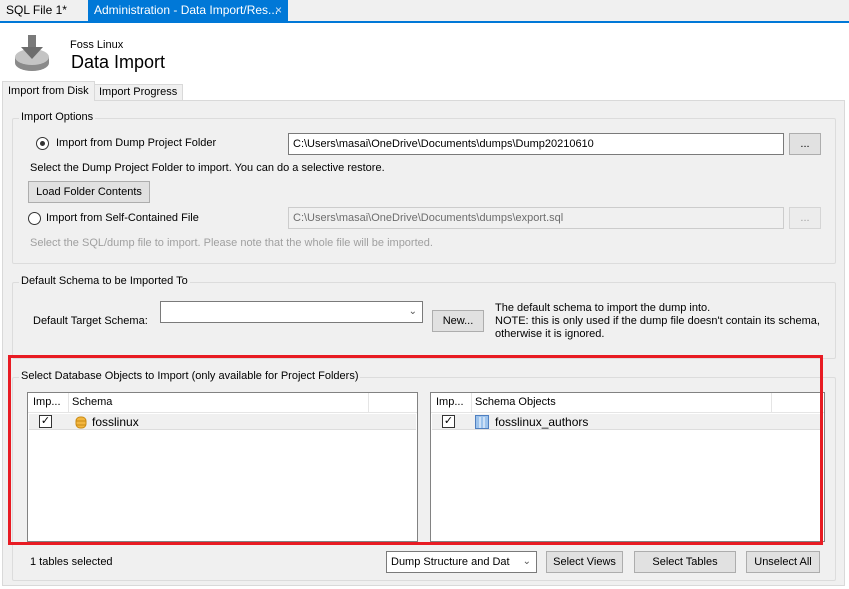  I want to click on self-contained-label: Import from Self-Contained File, so click(122, 218).